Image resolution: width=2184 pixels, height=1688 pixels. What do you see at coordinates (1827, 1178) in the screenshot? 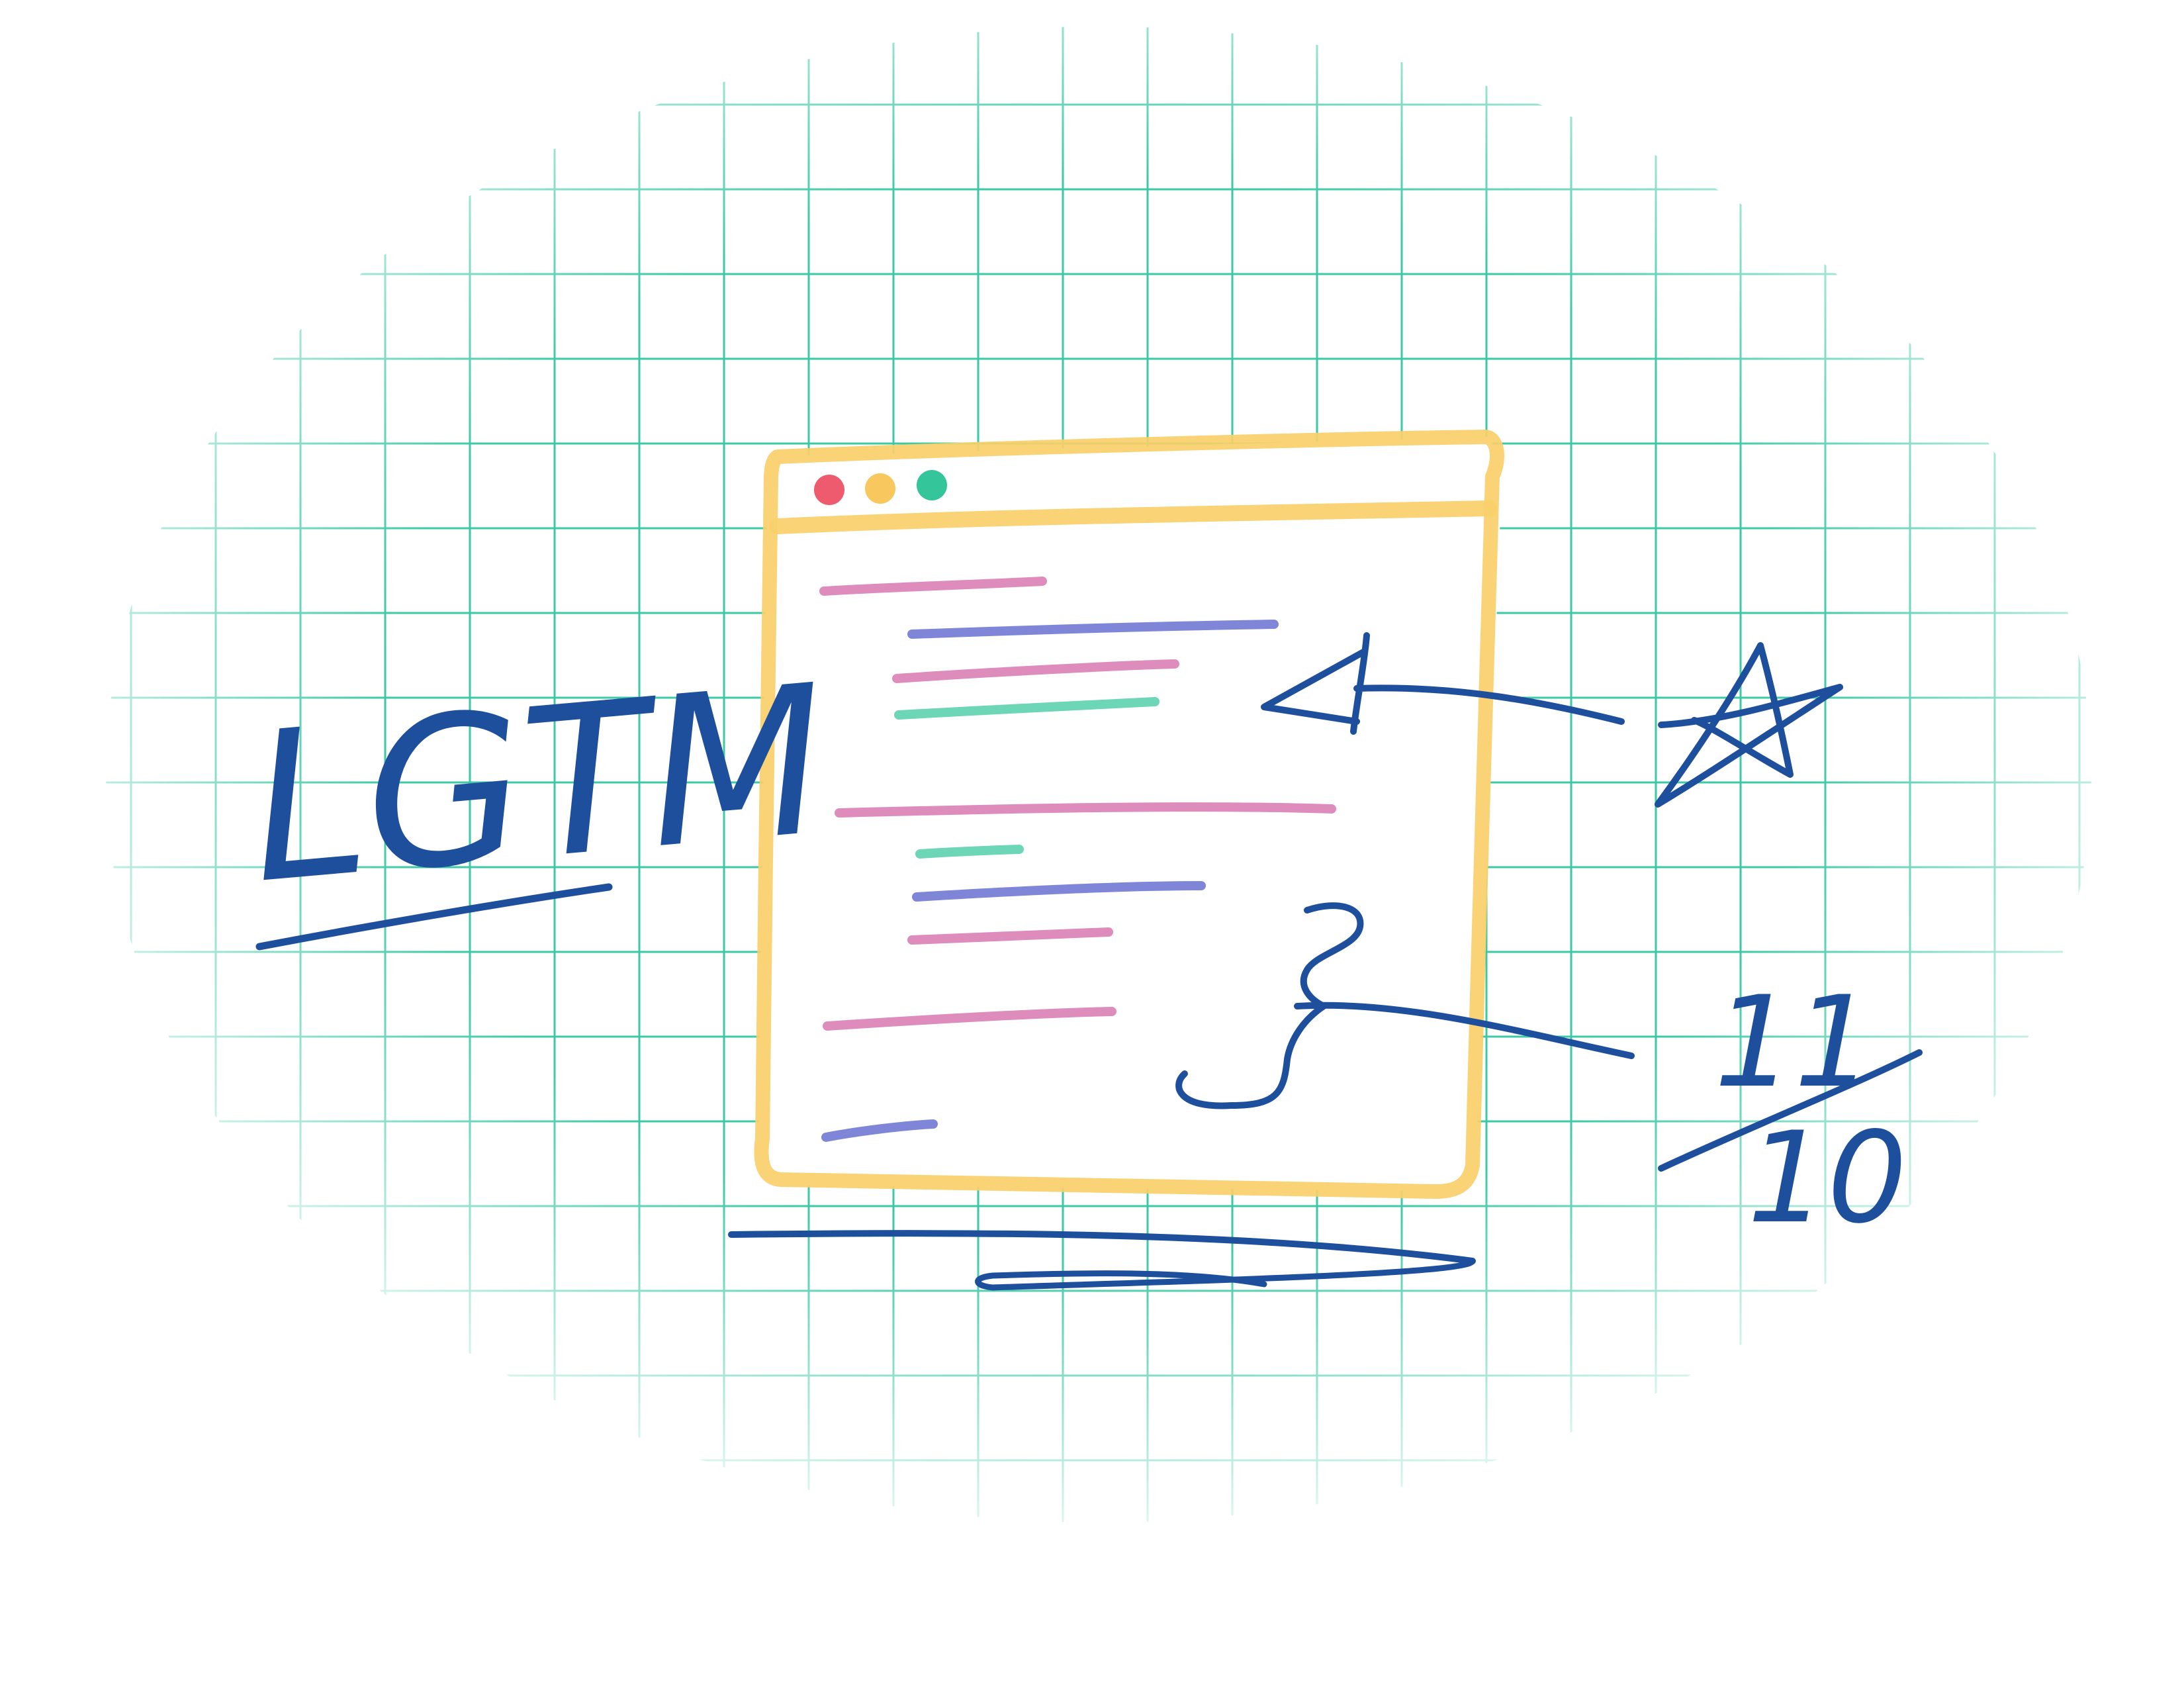
I see `rating-denominator: 10` at bounding box center [1827, 1178].